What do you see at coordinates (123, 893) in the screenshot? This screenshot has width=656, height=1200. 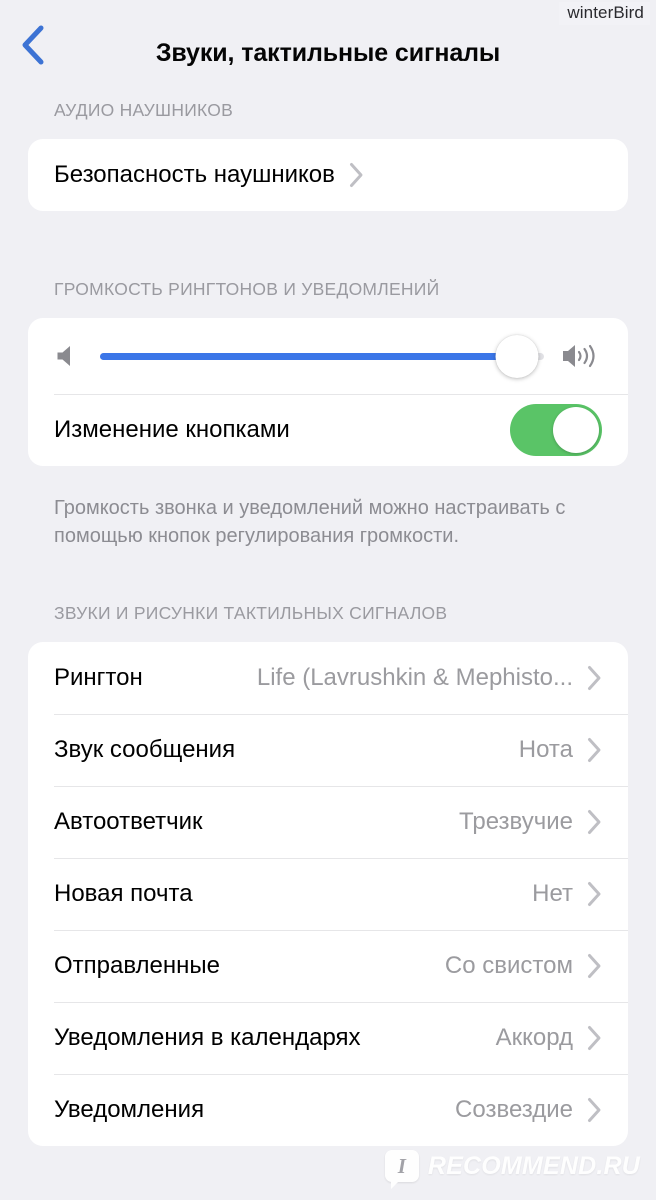 I see `row-label: Новая почта` at bounding box center [123, 893].